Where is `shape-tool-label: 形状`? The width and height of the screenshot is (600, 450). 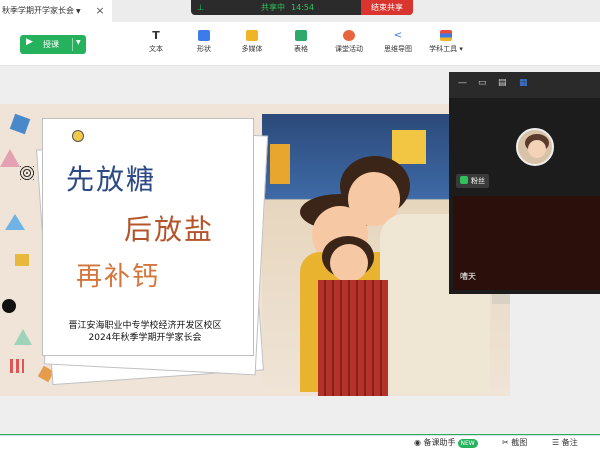
shape-tool-label: 形状 is located at coordinates (204, 49).